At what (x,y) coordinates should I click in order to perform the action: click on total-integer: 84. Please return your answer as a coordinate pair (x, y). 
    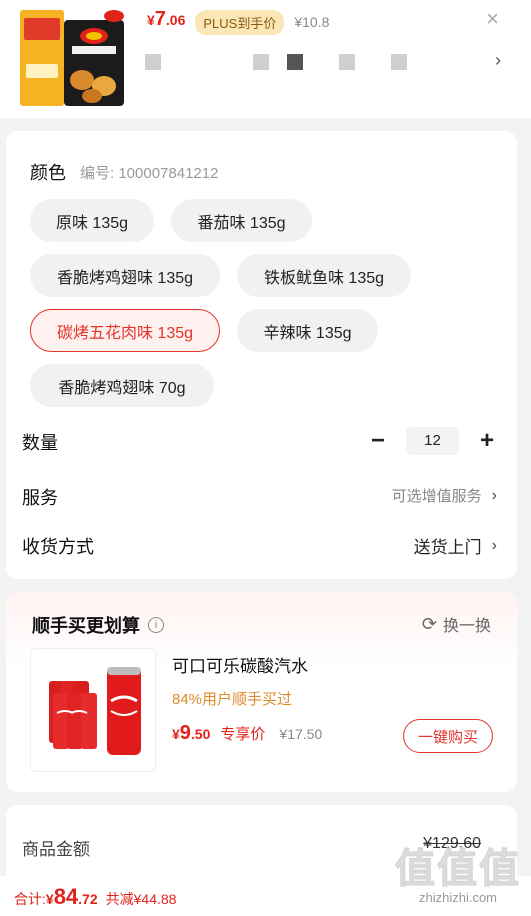
    Looking at the image, I should click on (66, 896).